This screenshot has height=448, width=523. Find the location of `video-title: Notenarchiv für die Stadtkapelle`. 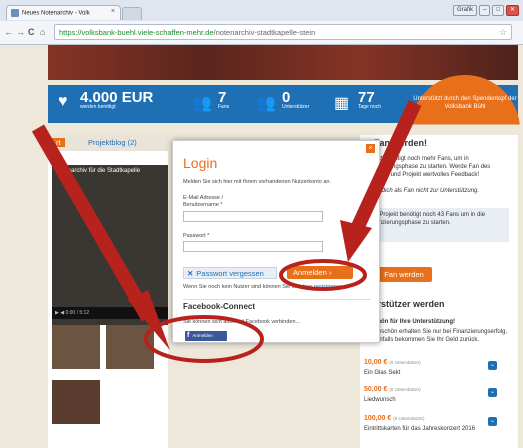

video-title: Notenarchiv für die Stadtkapelle is located at coordinates (98, 171).